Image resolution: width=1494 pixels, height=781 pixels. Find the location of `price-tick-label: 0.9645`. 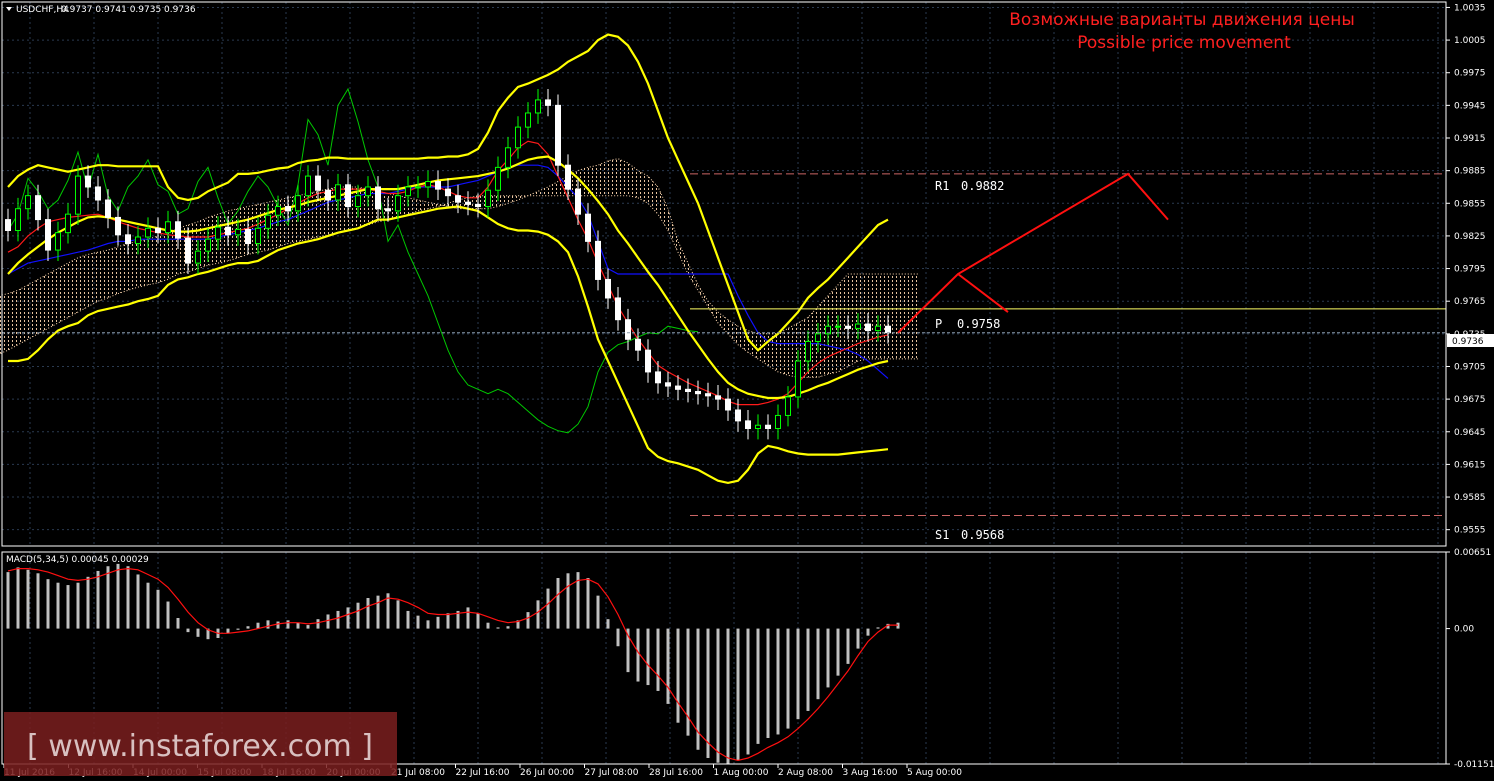

price-tick-label: 0.9645 is located at coordinates (1470, 433).